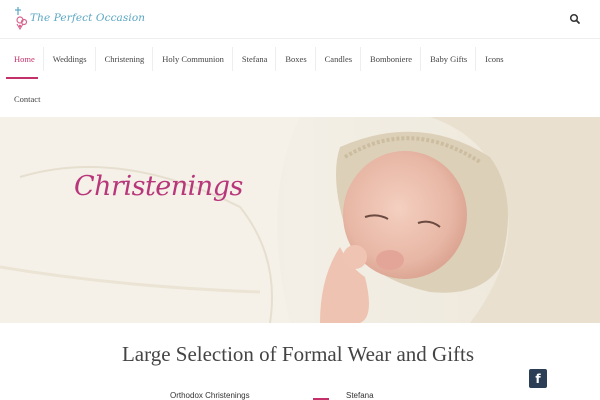  I want to click on nav-item-label: Candles, so click(338, 59).